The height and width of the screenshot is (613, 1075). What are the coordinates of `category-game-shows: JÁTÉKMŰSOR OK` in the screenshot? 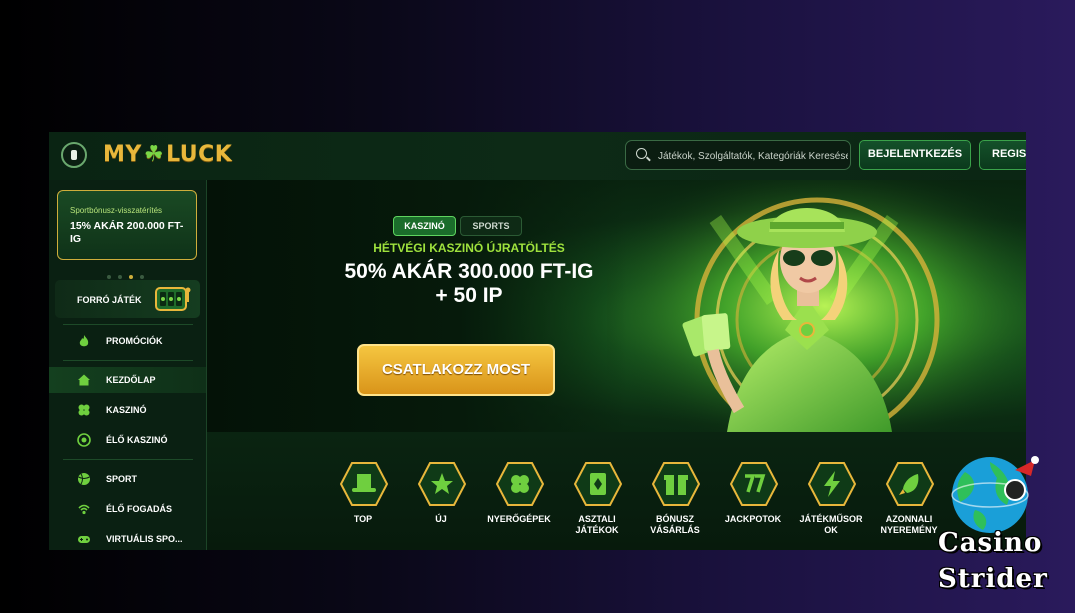 It's located at (831, 501).